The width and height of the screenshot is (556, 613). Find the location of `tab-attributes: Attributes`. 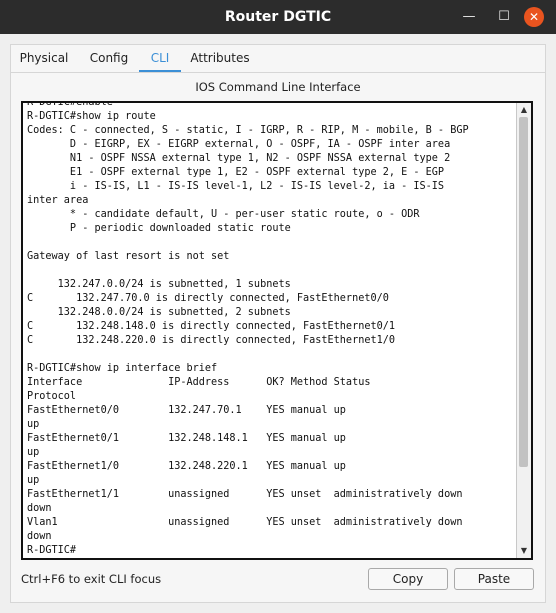

tab-attributes: Attributes is located at coordinates (220, 58).